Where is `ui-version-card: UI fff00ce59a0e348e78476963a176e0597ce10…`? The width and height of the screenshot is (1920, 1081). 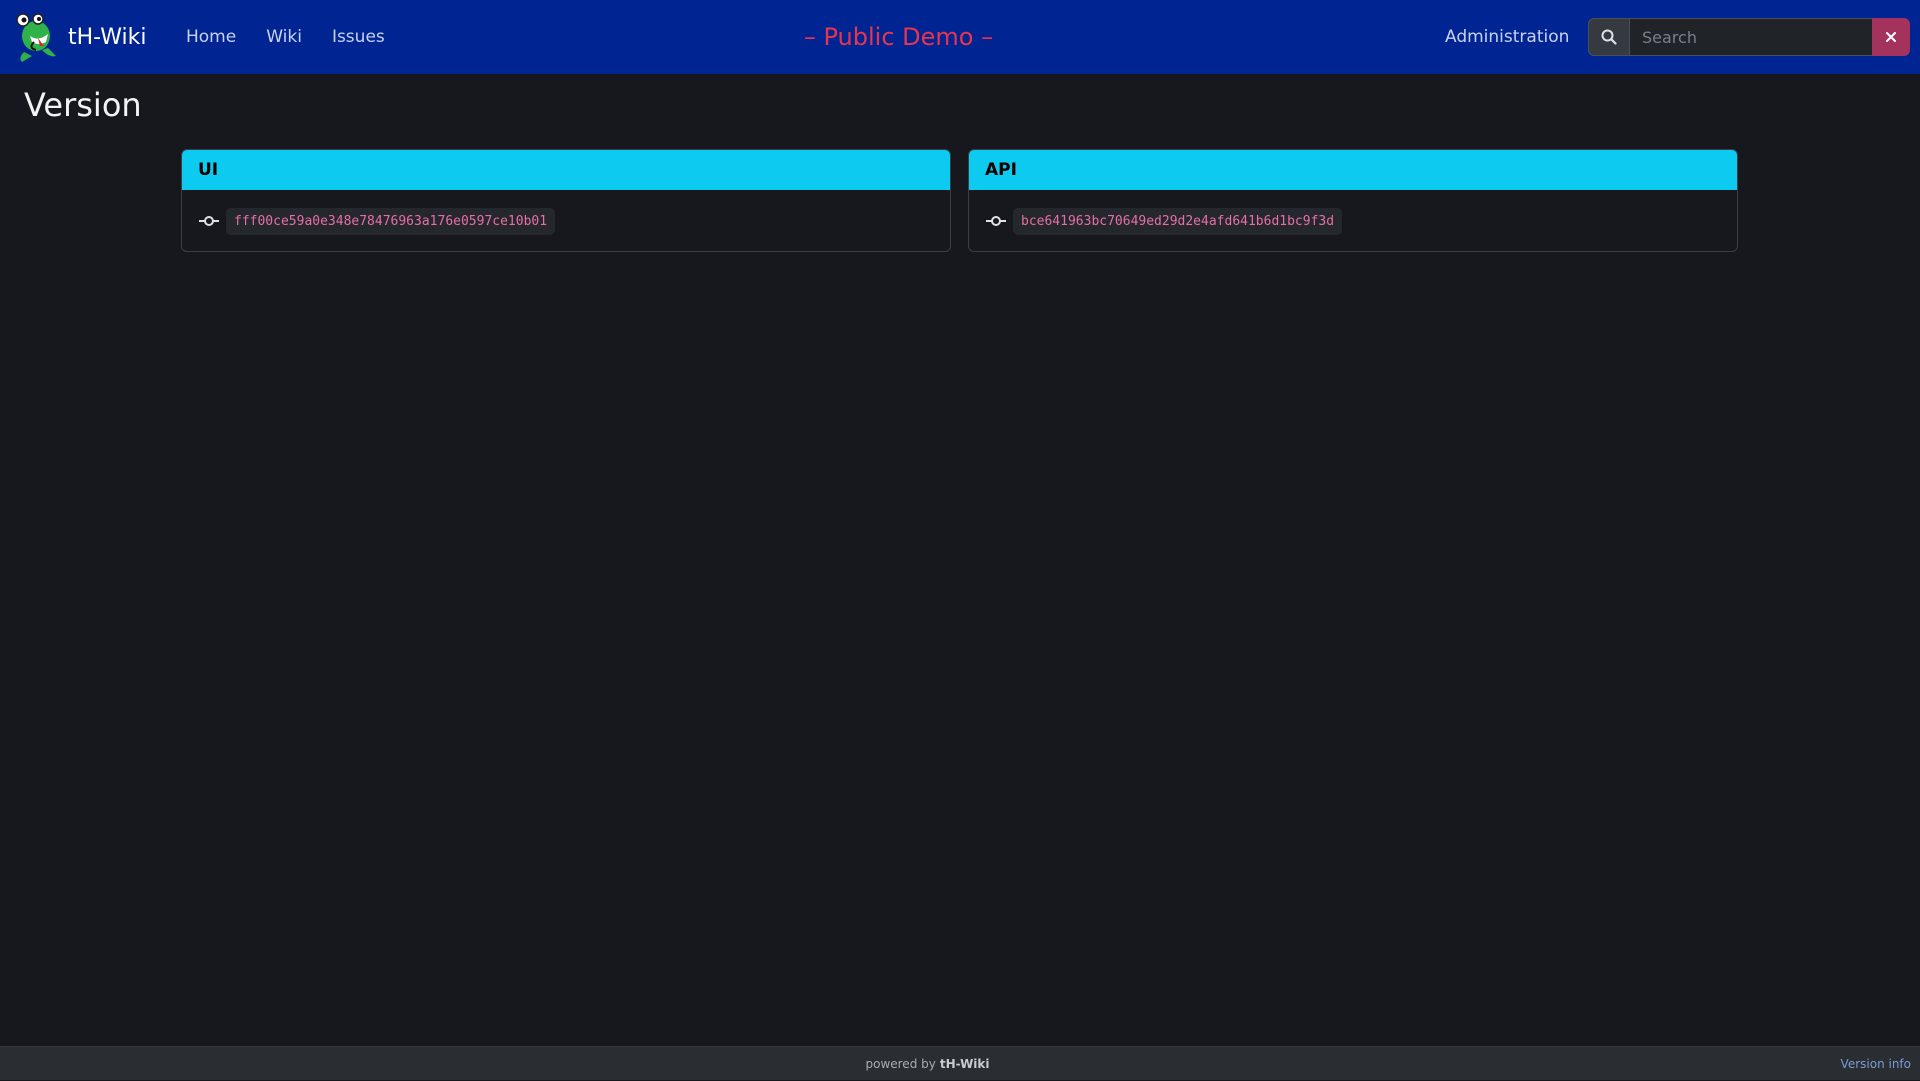
ui-version-card: UI fff00ce59a0e348e78476963a176e0597ce10… is located at coordinates (566, 200).